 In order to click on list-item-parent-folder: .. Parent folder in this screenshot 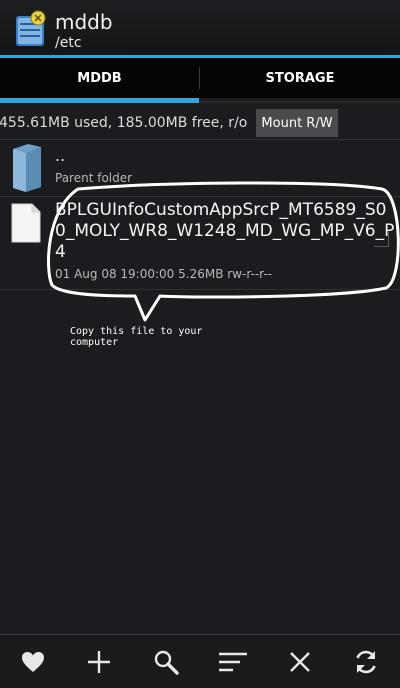, I will do `click(200, 168)`.